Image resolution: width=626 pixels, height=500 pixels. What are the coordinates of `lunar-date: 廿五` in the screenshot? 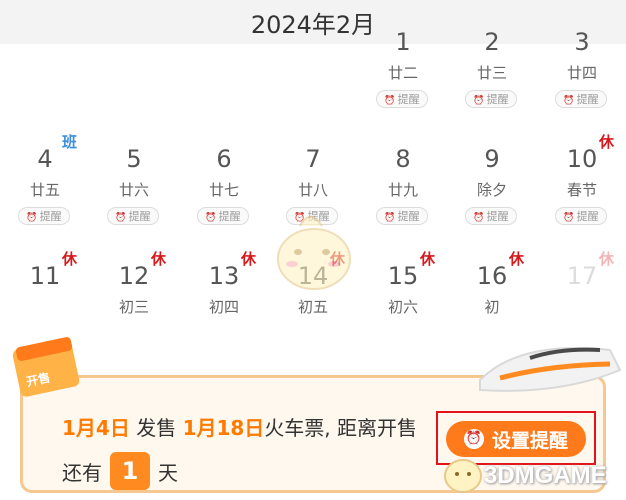 It's located at (44, 190).